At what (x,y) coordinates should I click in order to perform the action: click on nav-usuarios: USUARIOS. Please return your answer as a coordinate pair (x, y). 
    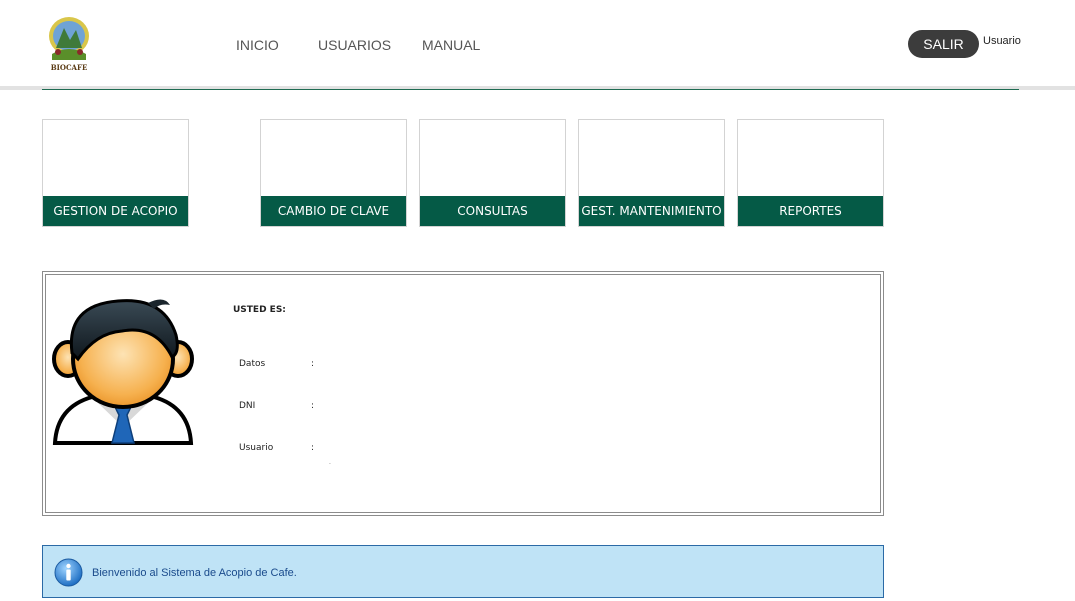
    Looking at the image, I should click on (354, 45).